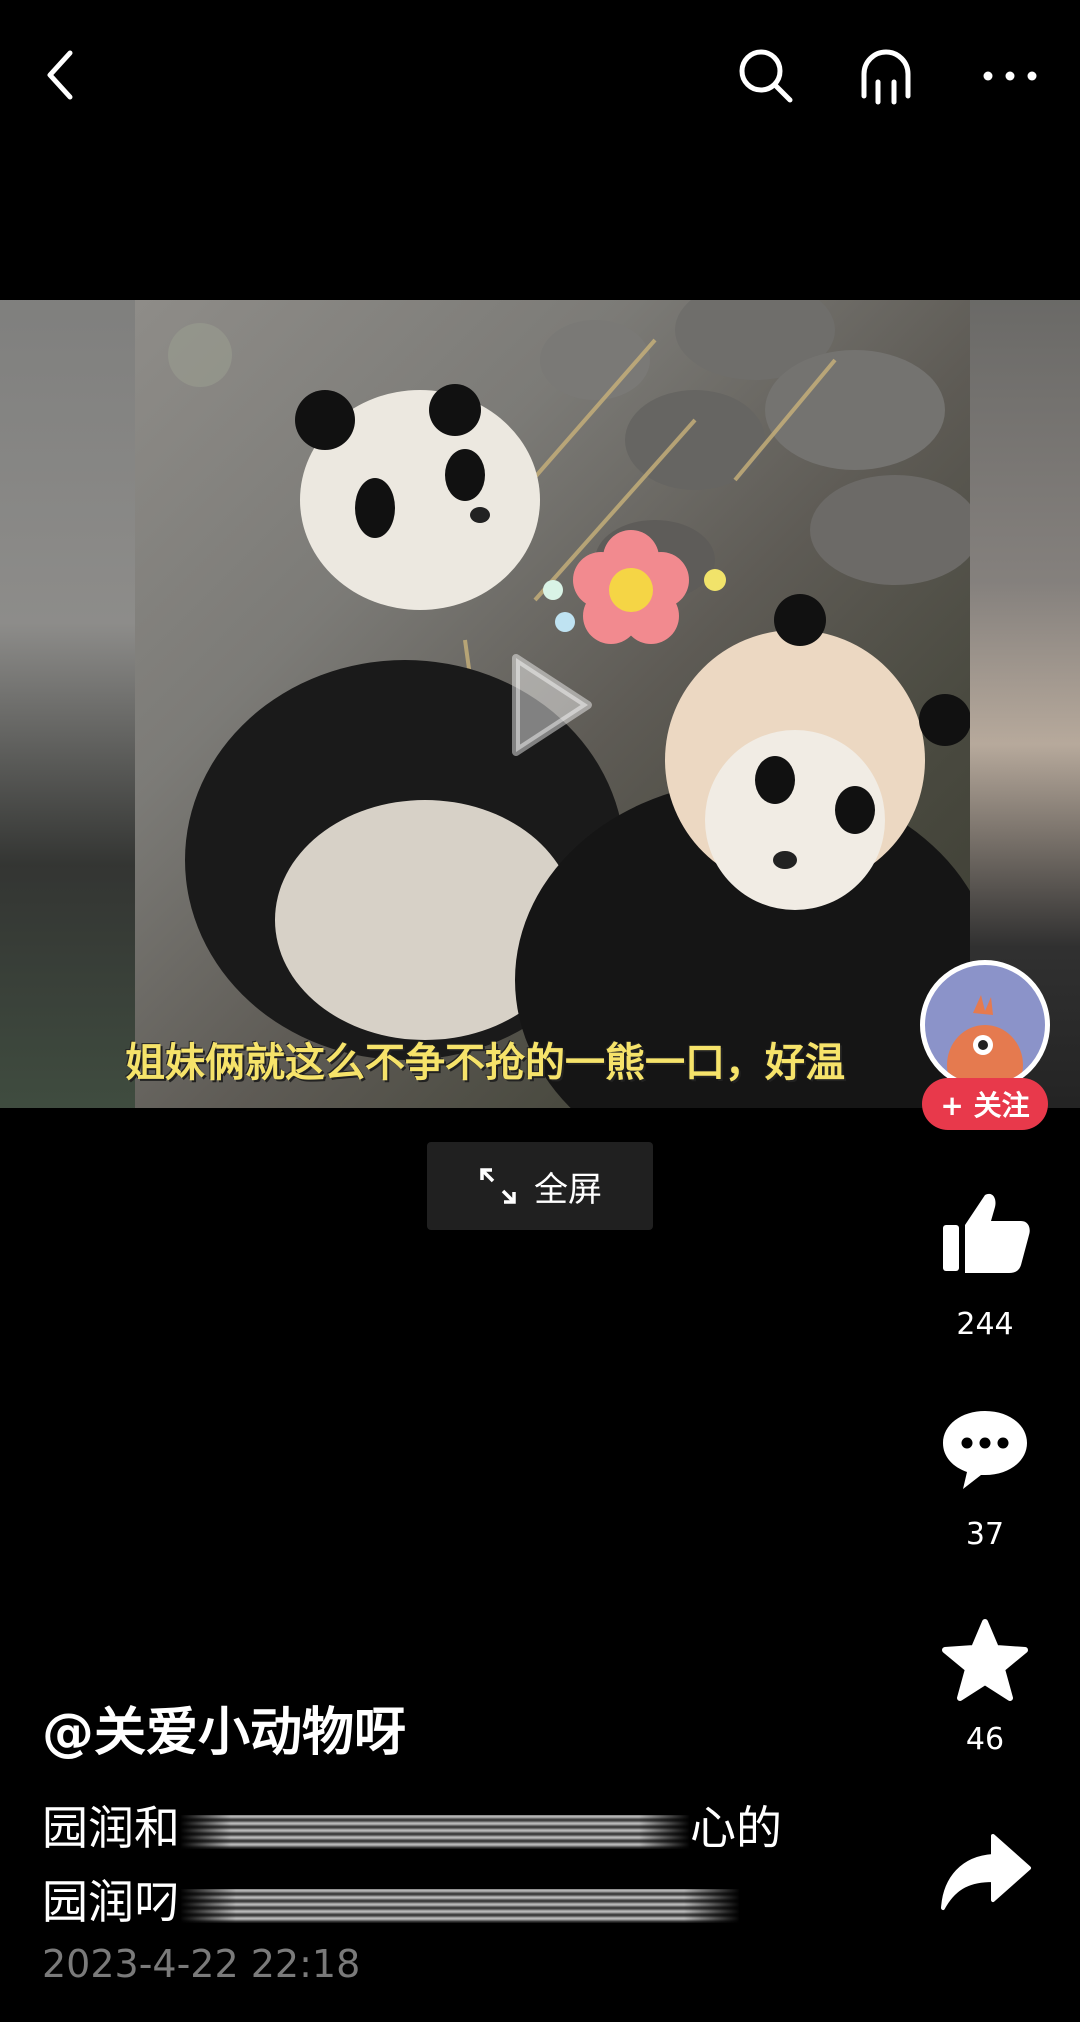  What do you see at coordinates (985, 1660) in the screenshot?
I see `star-icon` at bounding box center [985, 1660].